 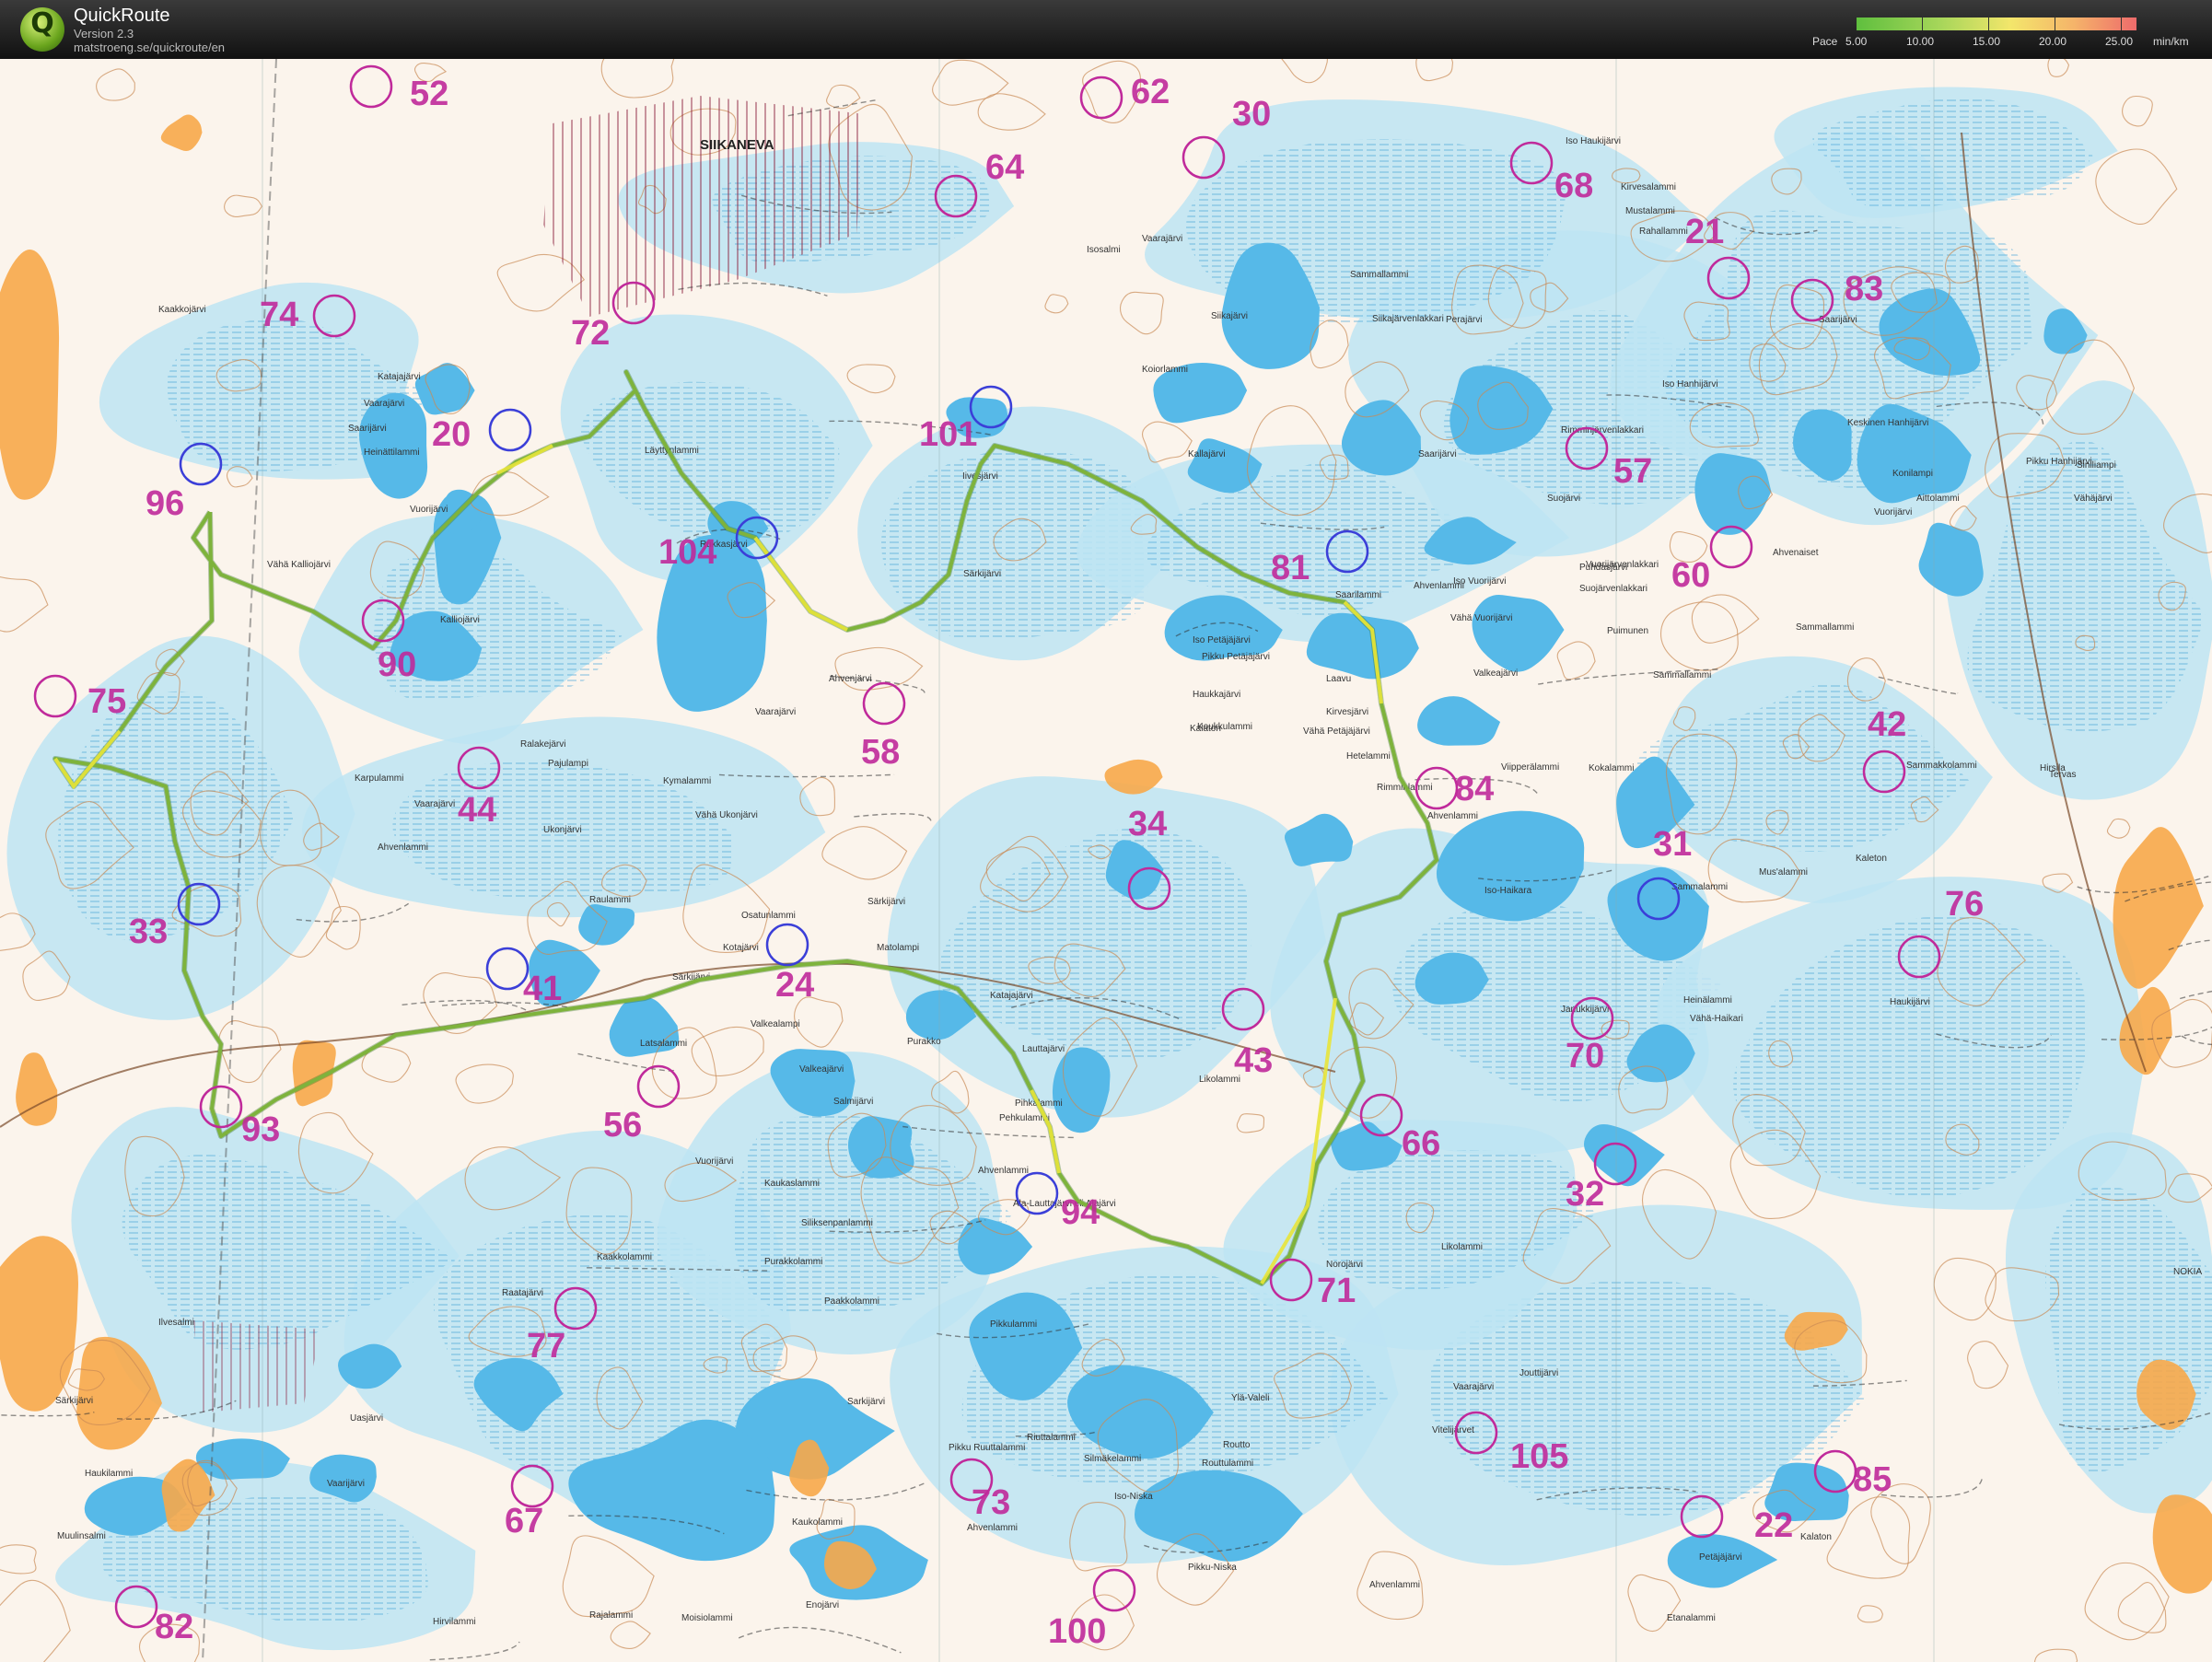 I want to click on app-name: QuickRoute, so click(x=122, y=16).